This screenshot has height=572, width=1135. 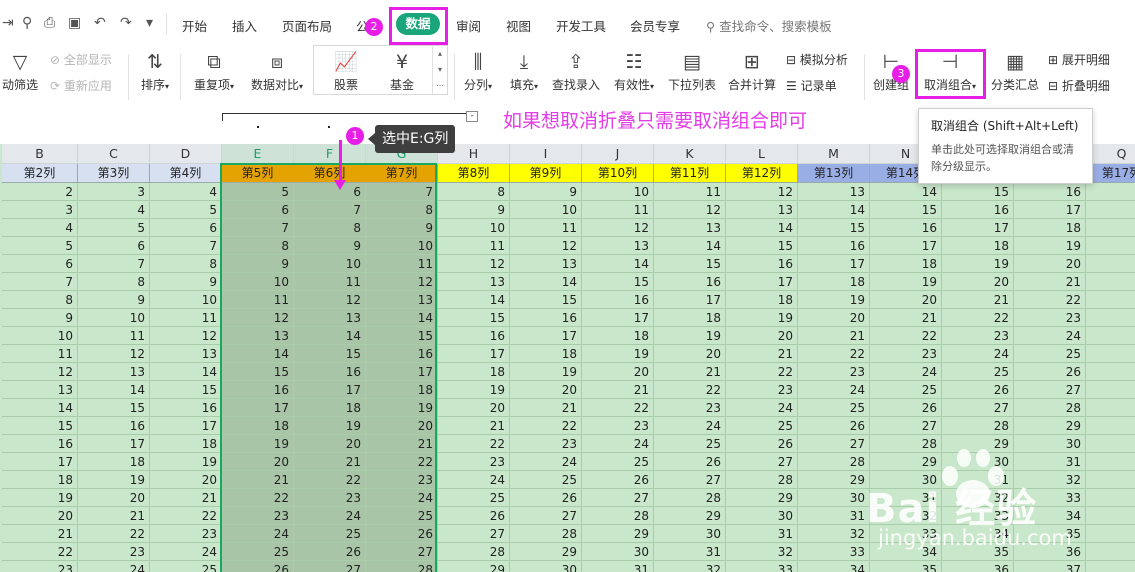 I want to click on cell-E: 11, so click(x=258, y=300).